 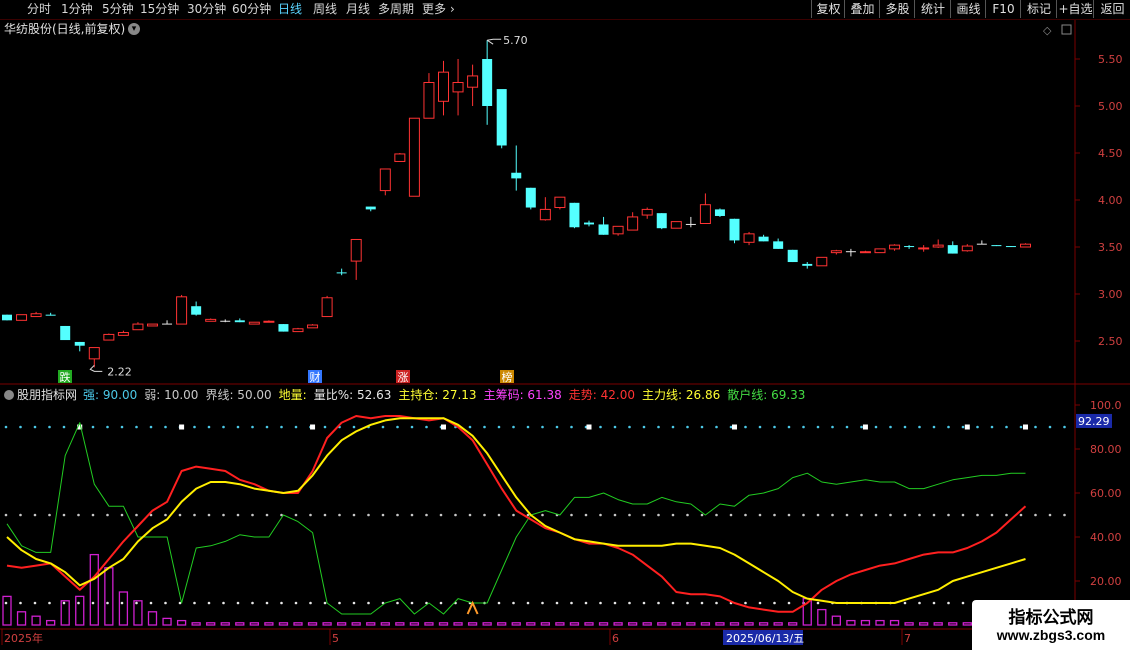 I want to click on price-tick-label: 2.50, so click(x=1110, y=341).